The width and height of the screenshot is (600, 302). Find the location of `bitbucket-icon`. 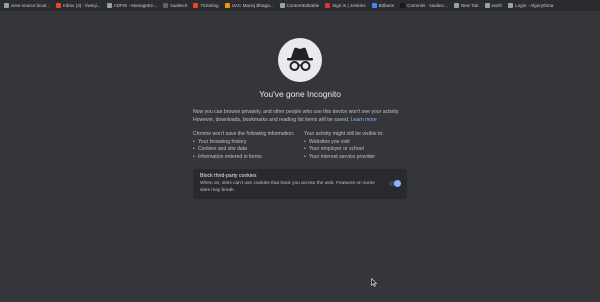

bitbucket-icon is located at coordinates (374, 5).